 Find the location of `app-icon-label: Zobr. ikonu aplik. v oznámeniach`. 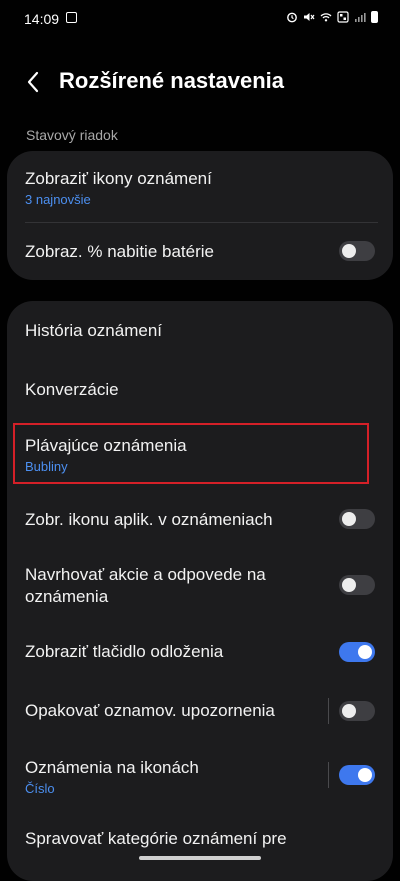

app-icon-label: Zobr. ikonu aplik. v oznámeniach is located at coordinates (149, 519).